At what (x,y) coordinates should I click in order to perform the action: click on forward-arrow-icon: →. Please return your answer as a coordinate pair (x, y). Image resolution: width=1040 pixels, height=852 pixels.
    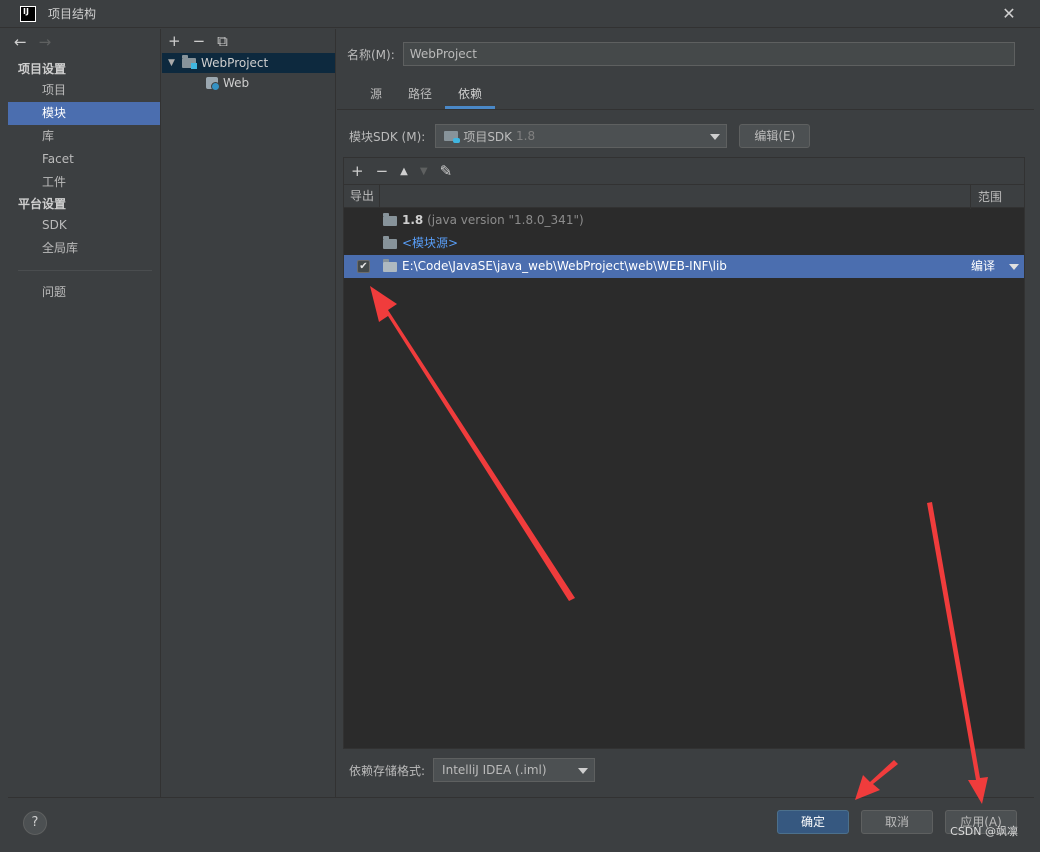
    Looking at the image, I should click on (45, 42).